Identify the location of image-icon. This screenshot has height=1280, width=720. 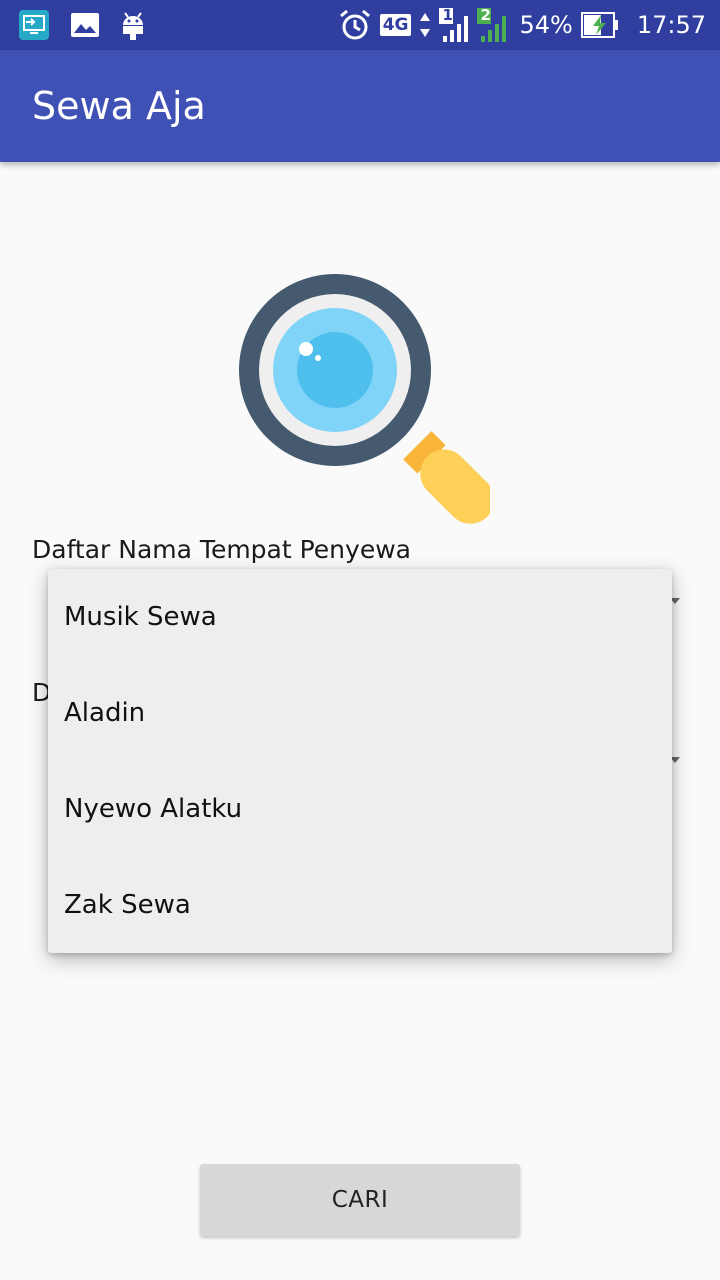
(85, 25).